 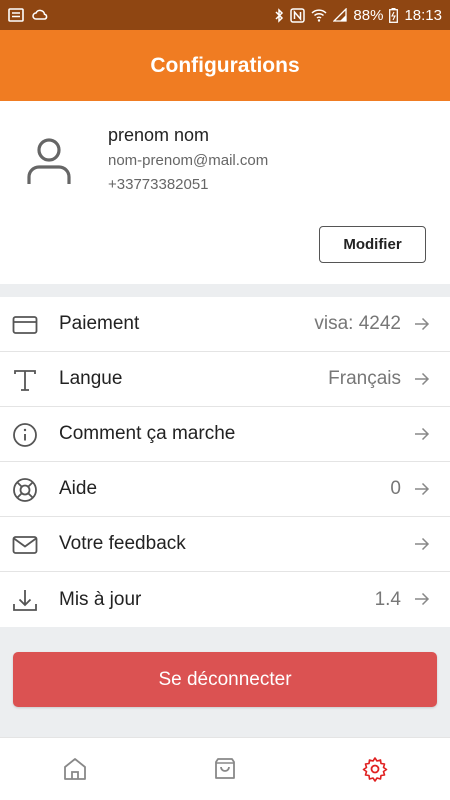 I want to click on profile-phone: +33773382051, so click(x=158, y=184).